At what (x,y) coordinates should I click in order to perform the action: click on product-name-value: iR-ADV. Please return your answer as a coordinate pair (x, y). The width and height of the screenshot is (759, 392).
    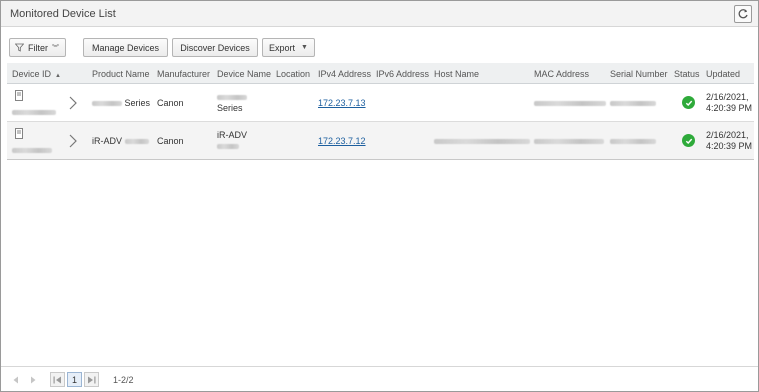
    Looking at the image, I should click on (120, 141).